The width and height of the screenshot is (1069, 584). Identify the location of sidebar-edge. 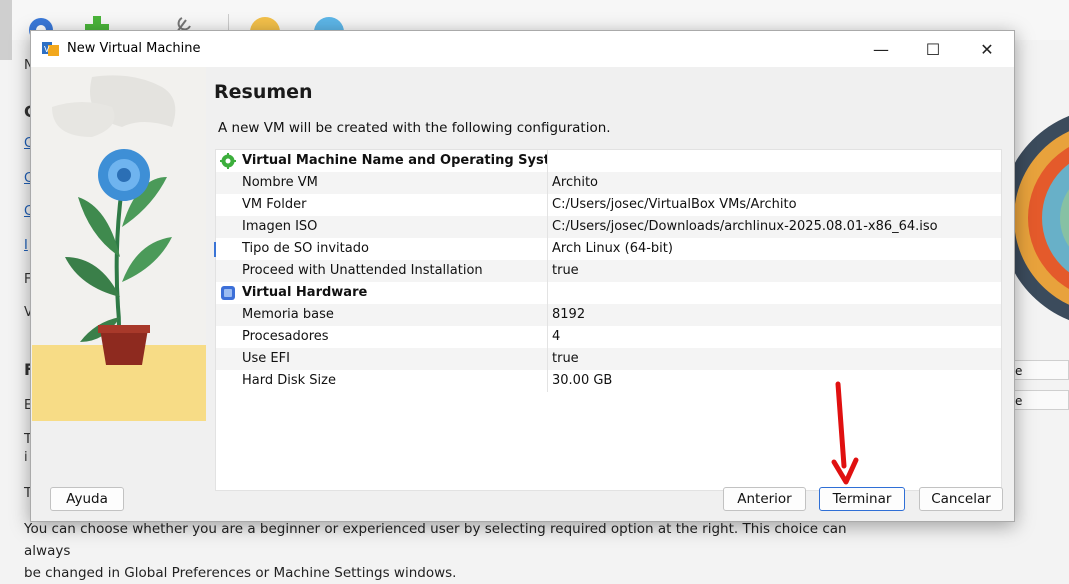
(6, 30).